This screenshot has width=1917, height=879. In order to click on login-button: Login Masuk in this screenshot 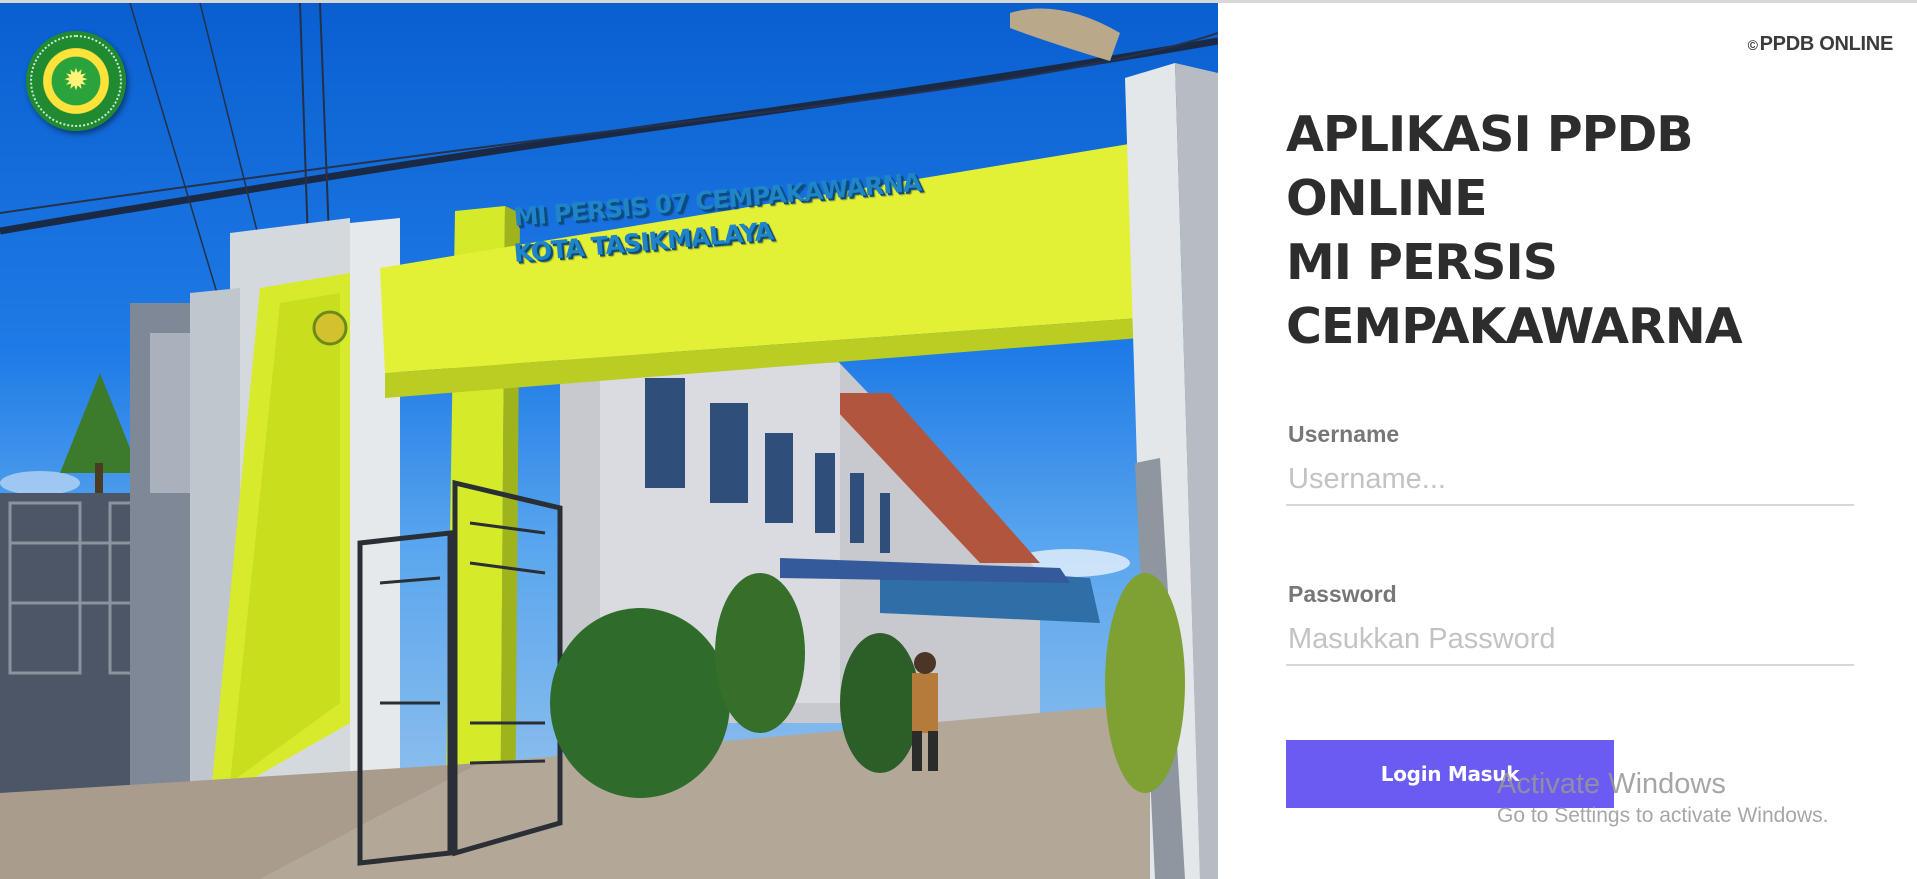, I will do `click(1450, 774)`.